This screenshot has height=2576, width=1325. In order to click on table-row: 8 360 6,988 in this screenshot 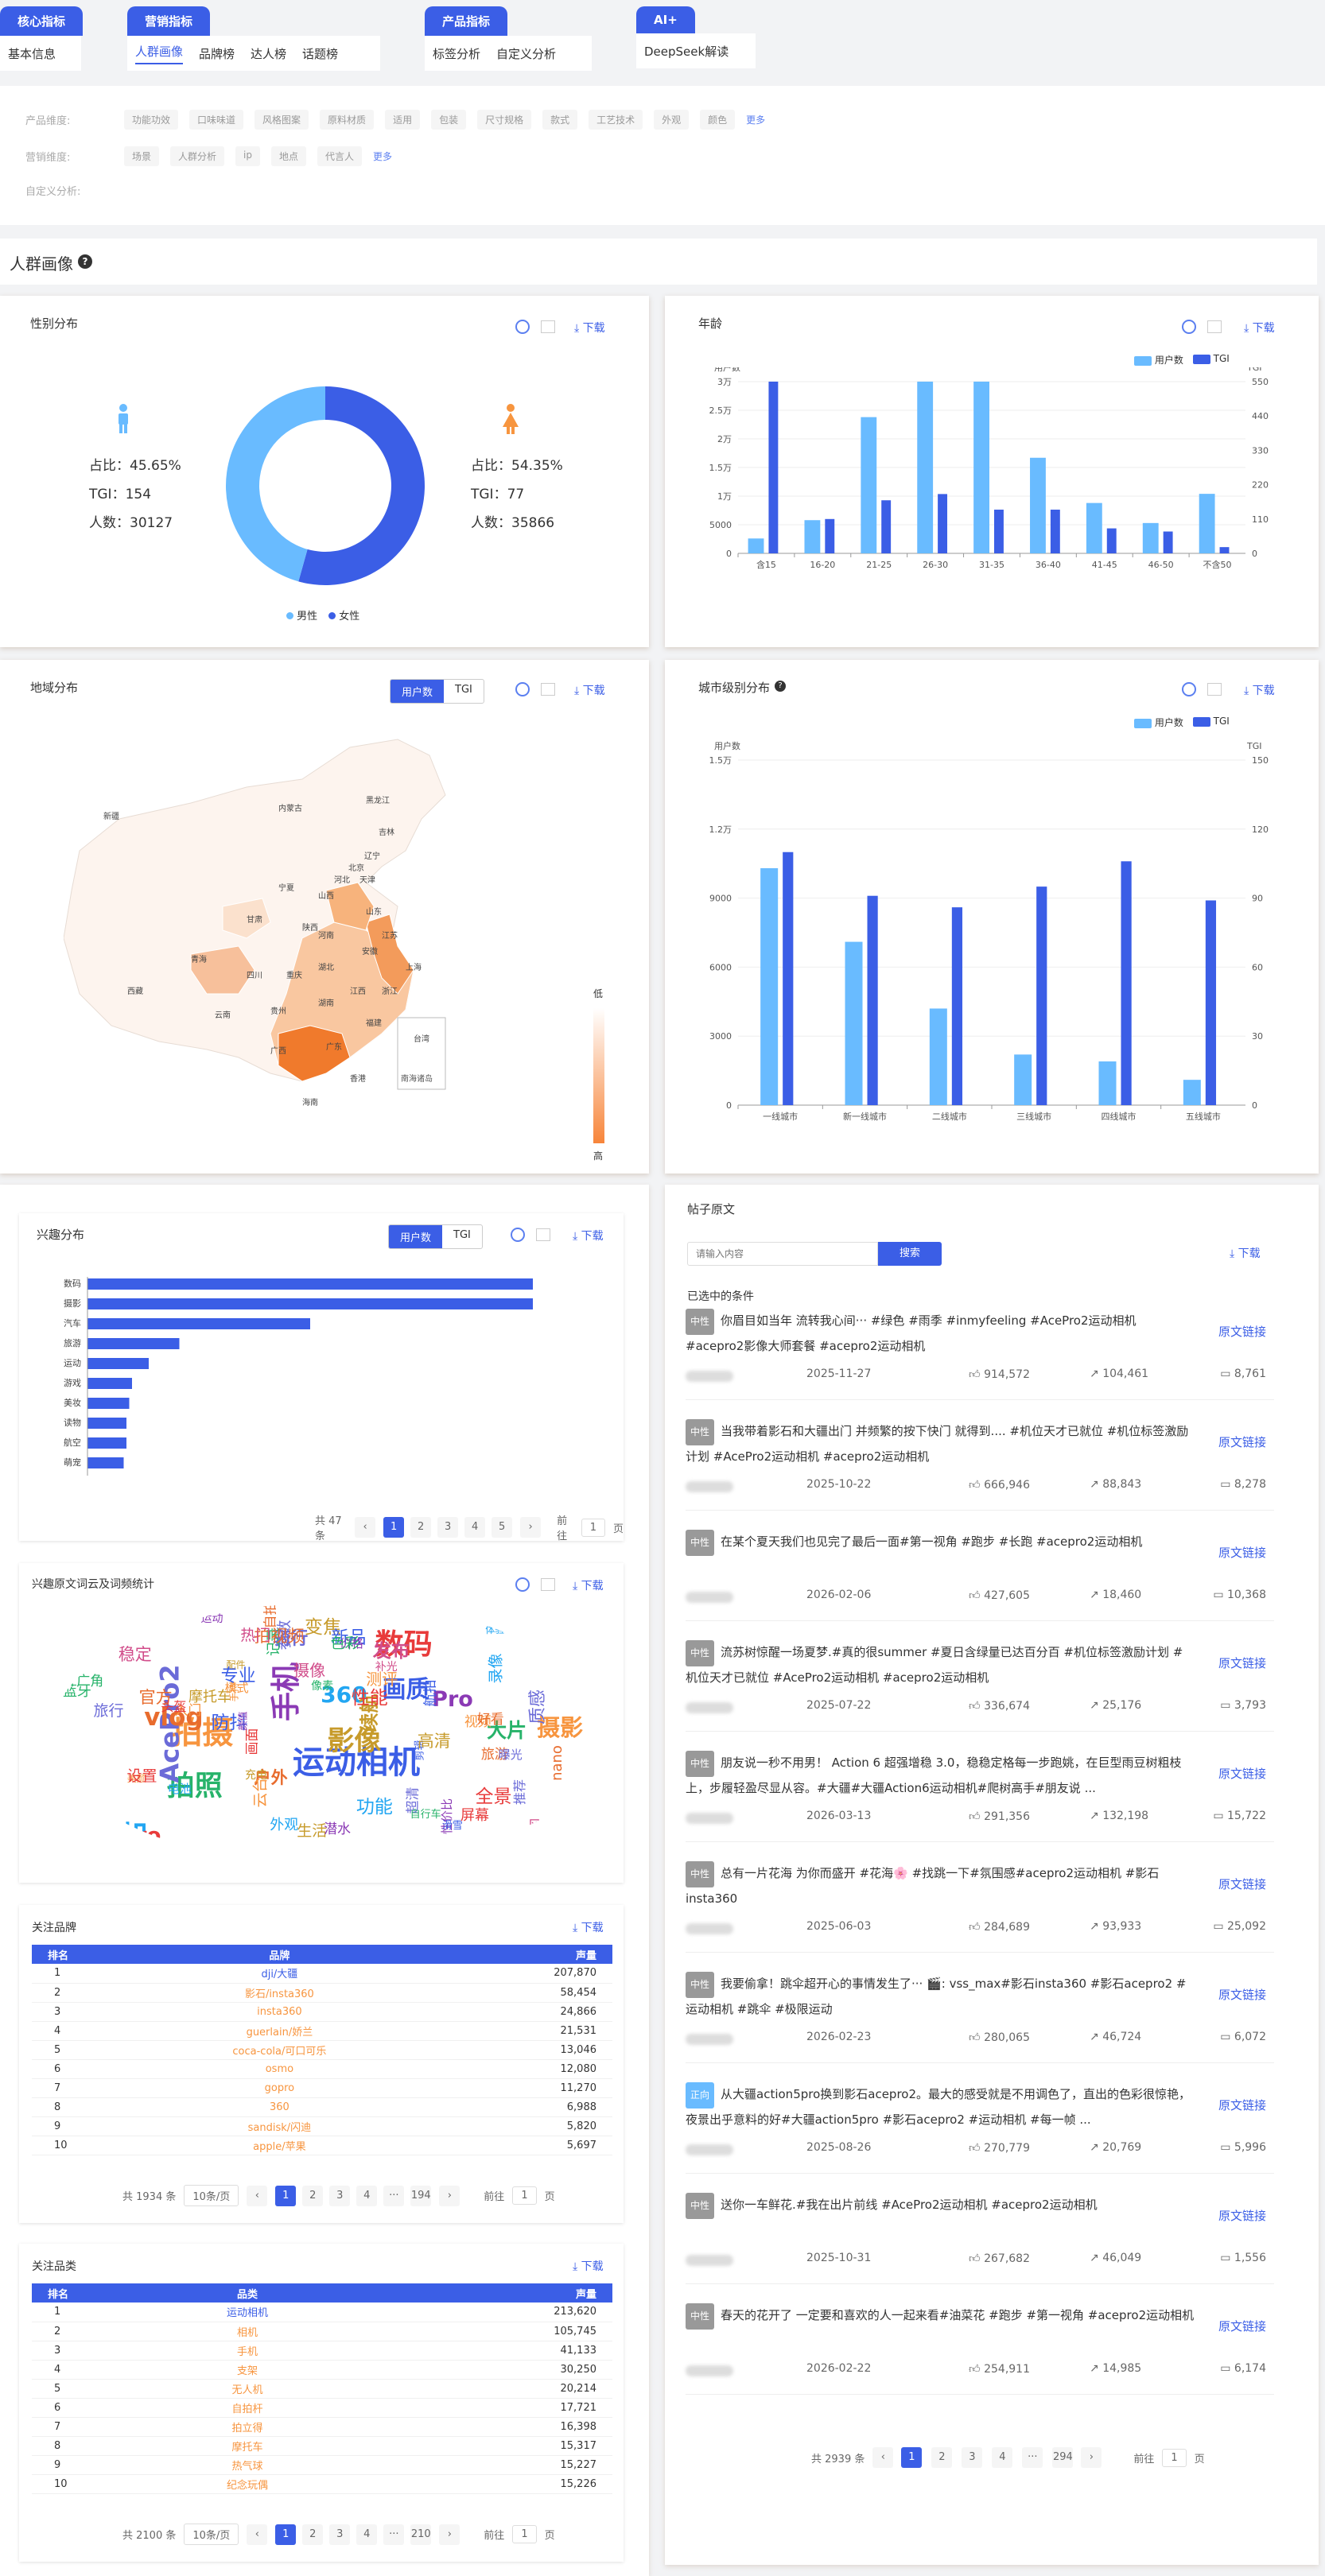, I will do `click(322, 2107)`.